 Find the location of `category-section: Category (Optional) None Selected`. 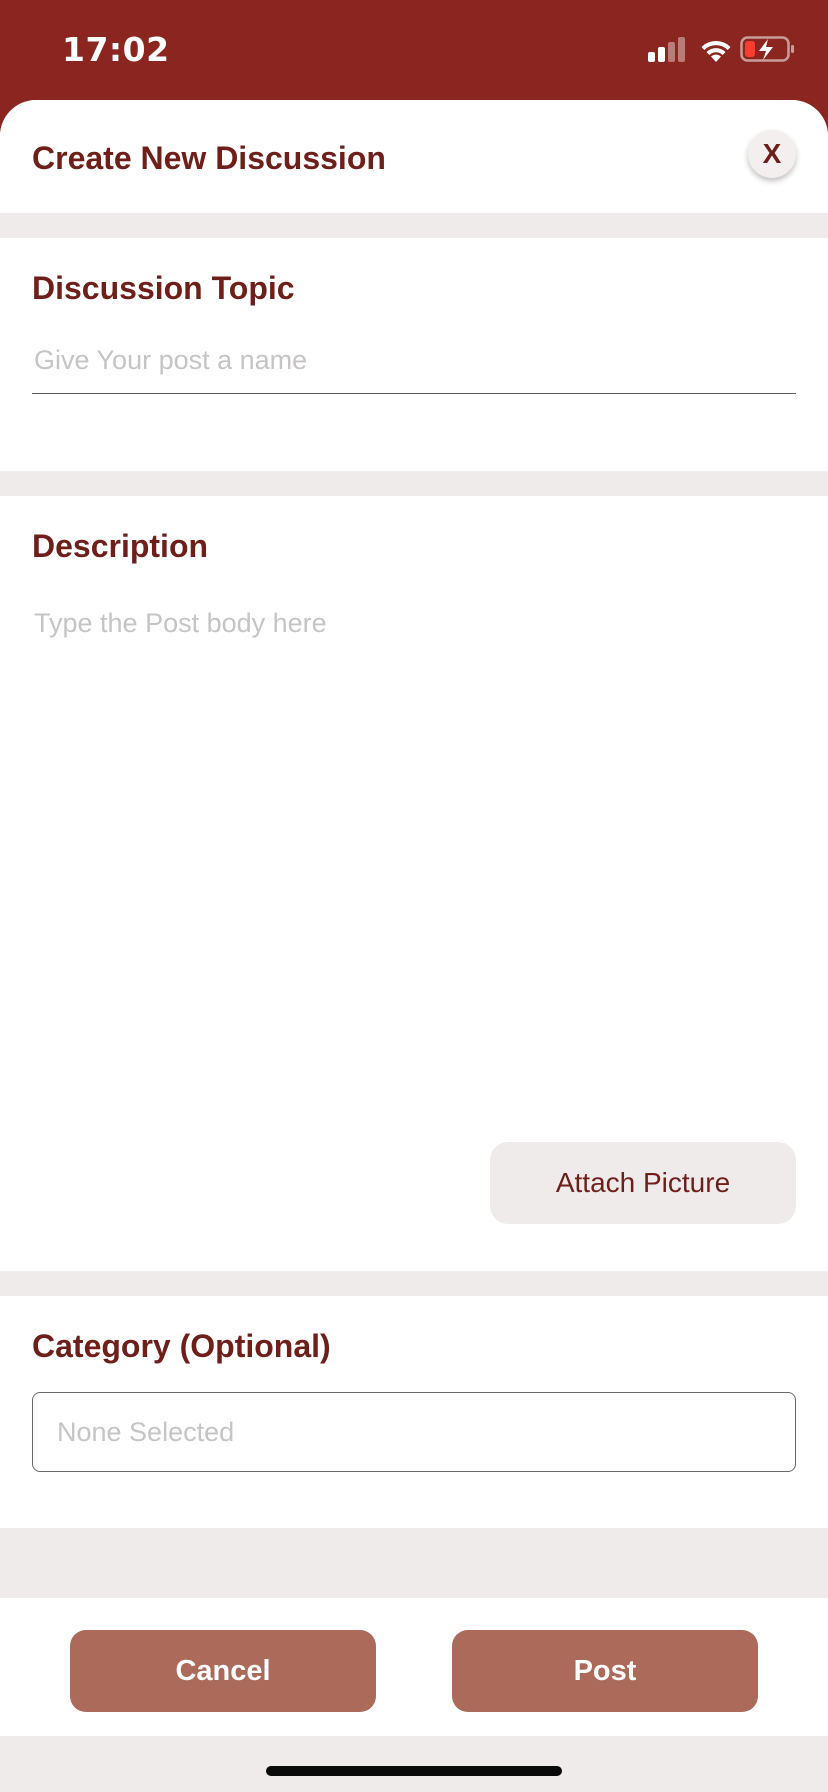

category-section: Category (Optional) None Selected is located at coordinates (414, 1412).